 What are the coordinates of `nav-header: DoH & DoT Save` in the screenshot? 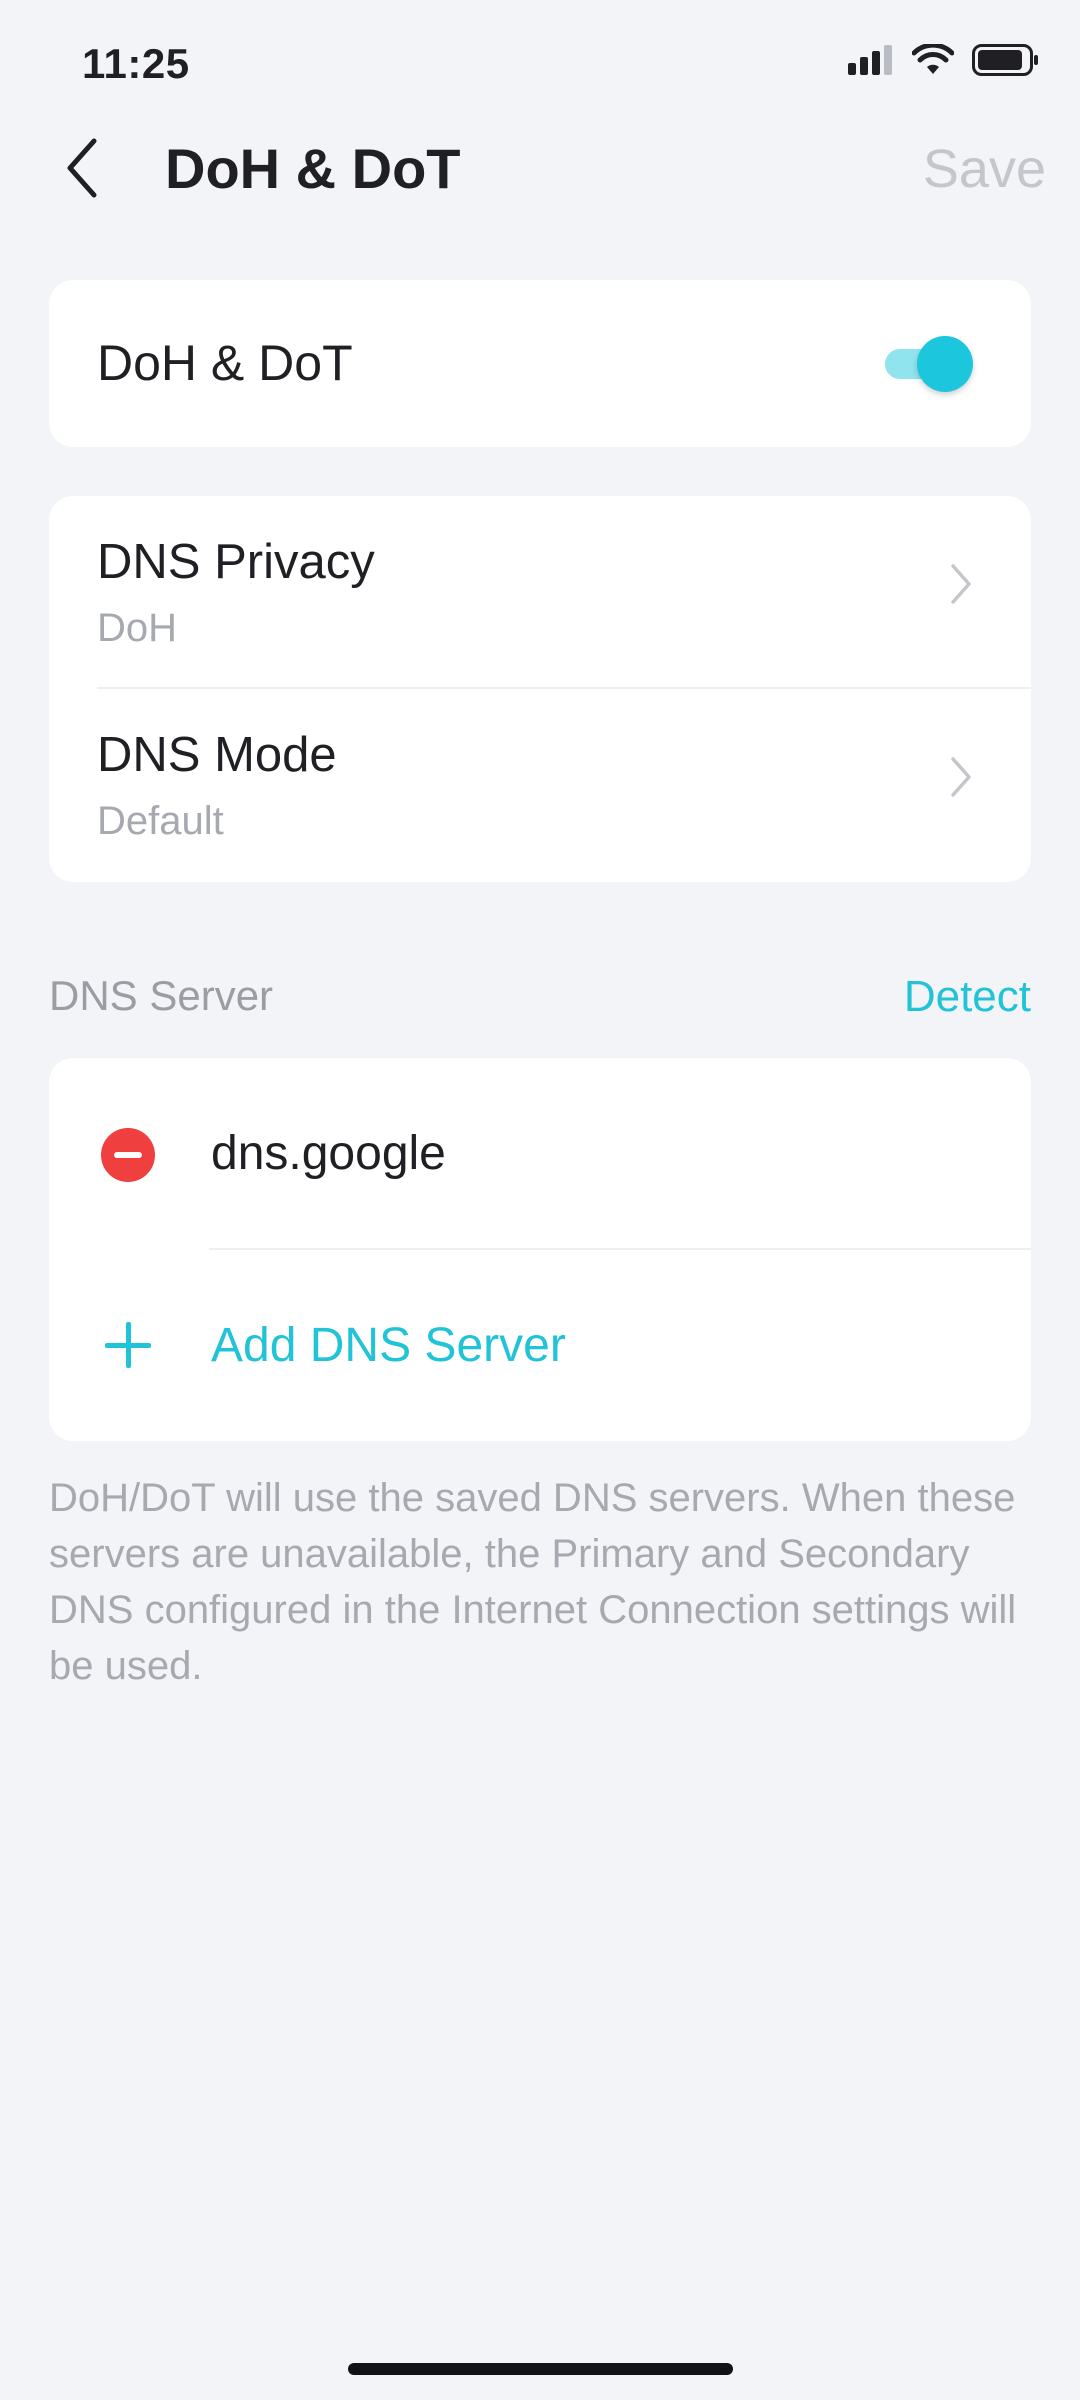 It's located at (540, 170).